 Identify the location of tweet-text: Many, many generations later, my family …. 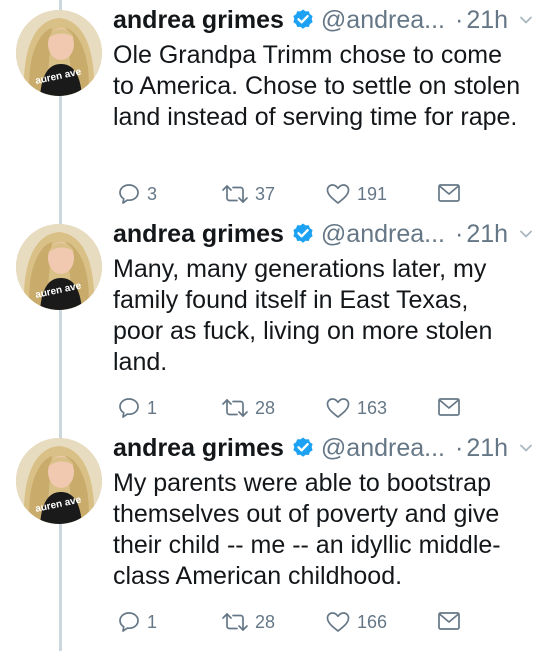
(303, 315).